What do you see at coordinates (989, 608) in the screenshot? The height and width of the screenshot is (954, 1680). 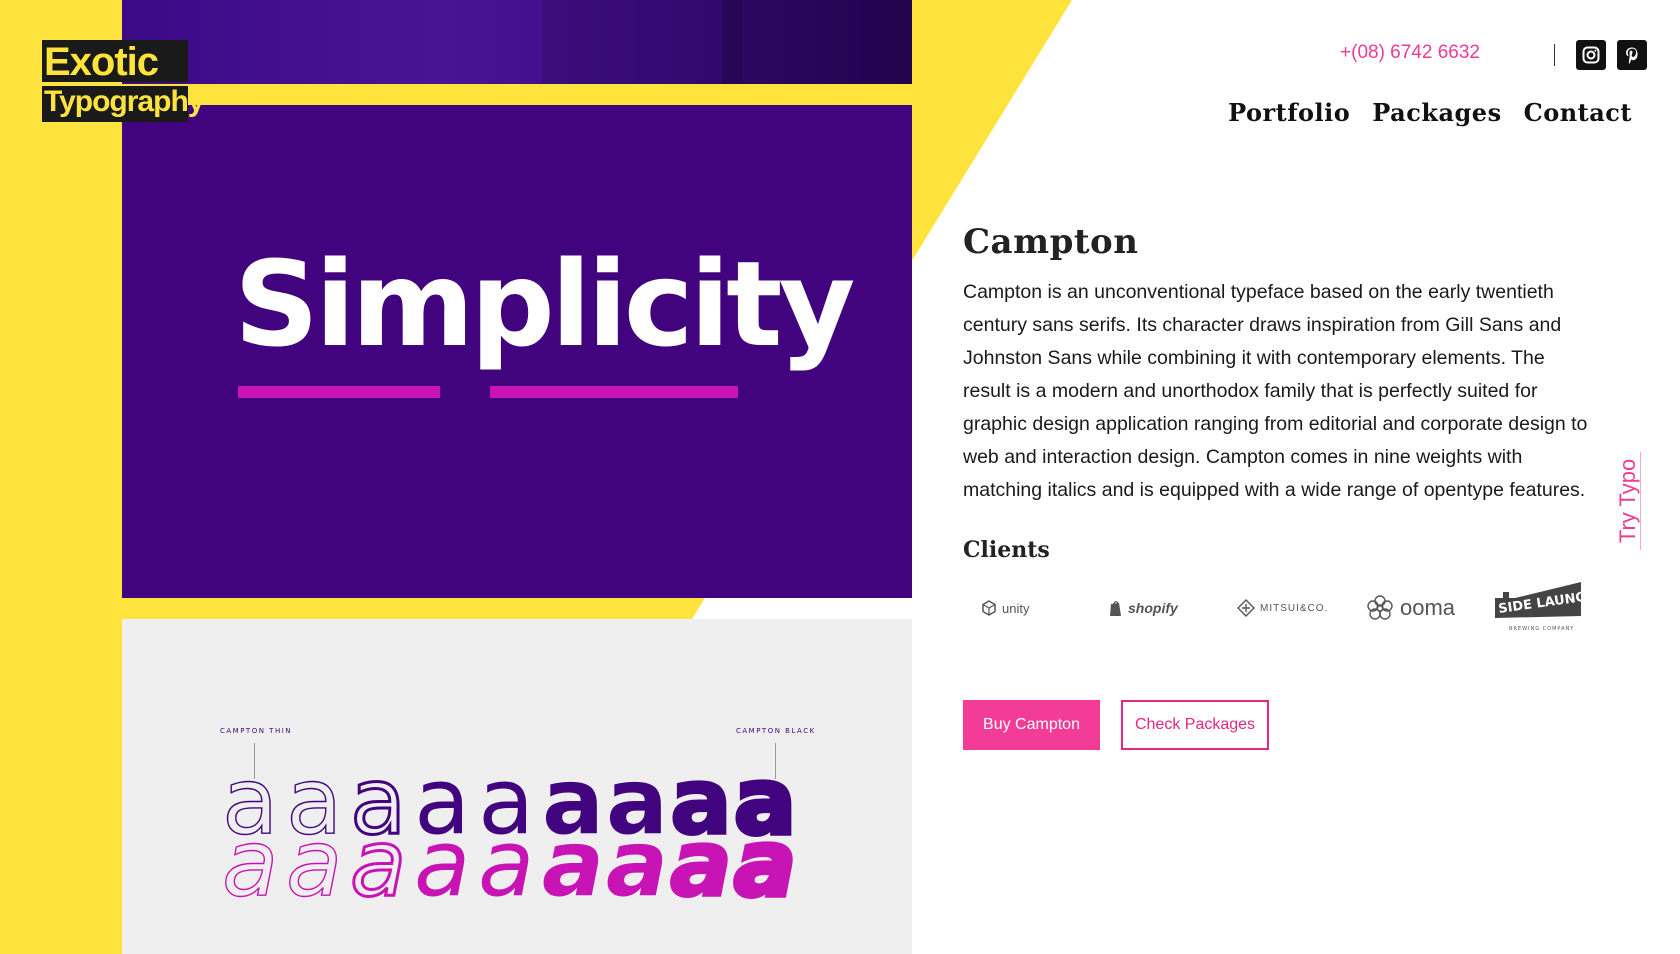 I see `unity-icon` at bounding box center [989, 608].